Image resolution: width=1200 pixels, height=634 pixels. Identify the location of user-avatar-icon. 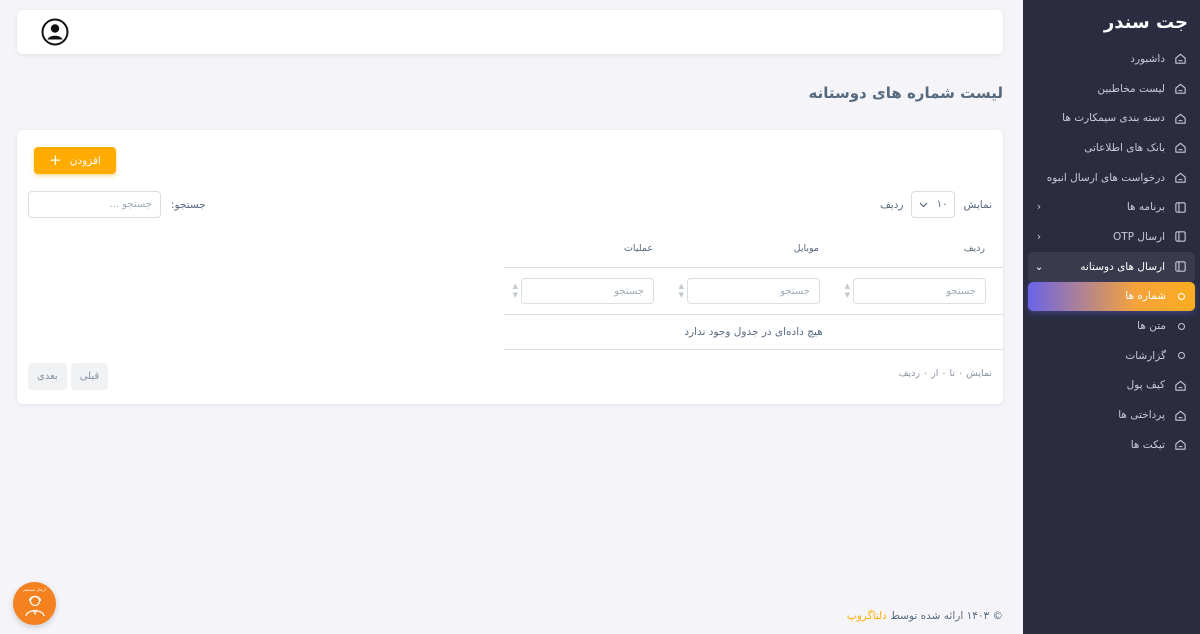
(55, 32).